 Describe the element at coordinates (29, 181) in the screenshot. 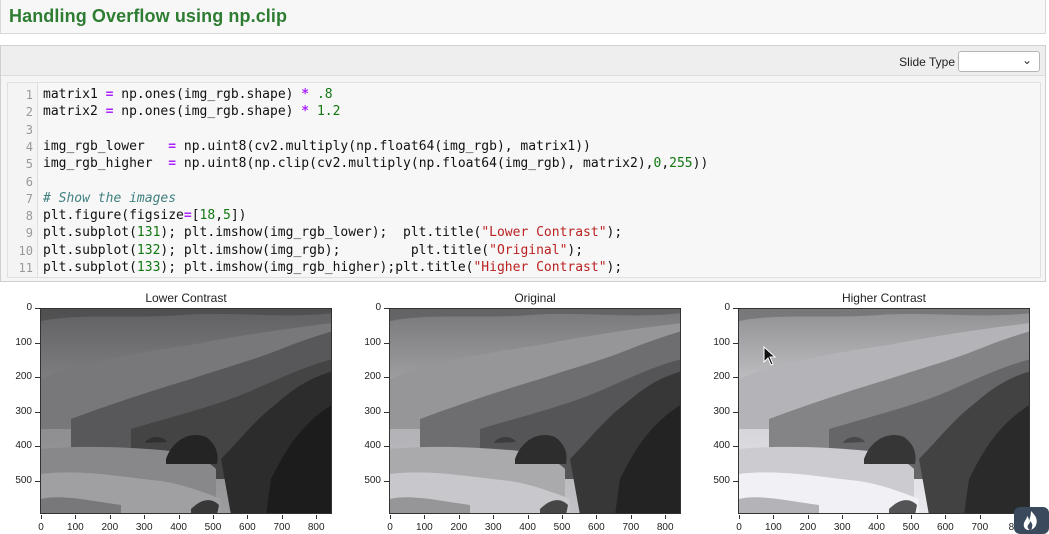

I see `line-number: 6` at that location.